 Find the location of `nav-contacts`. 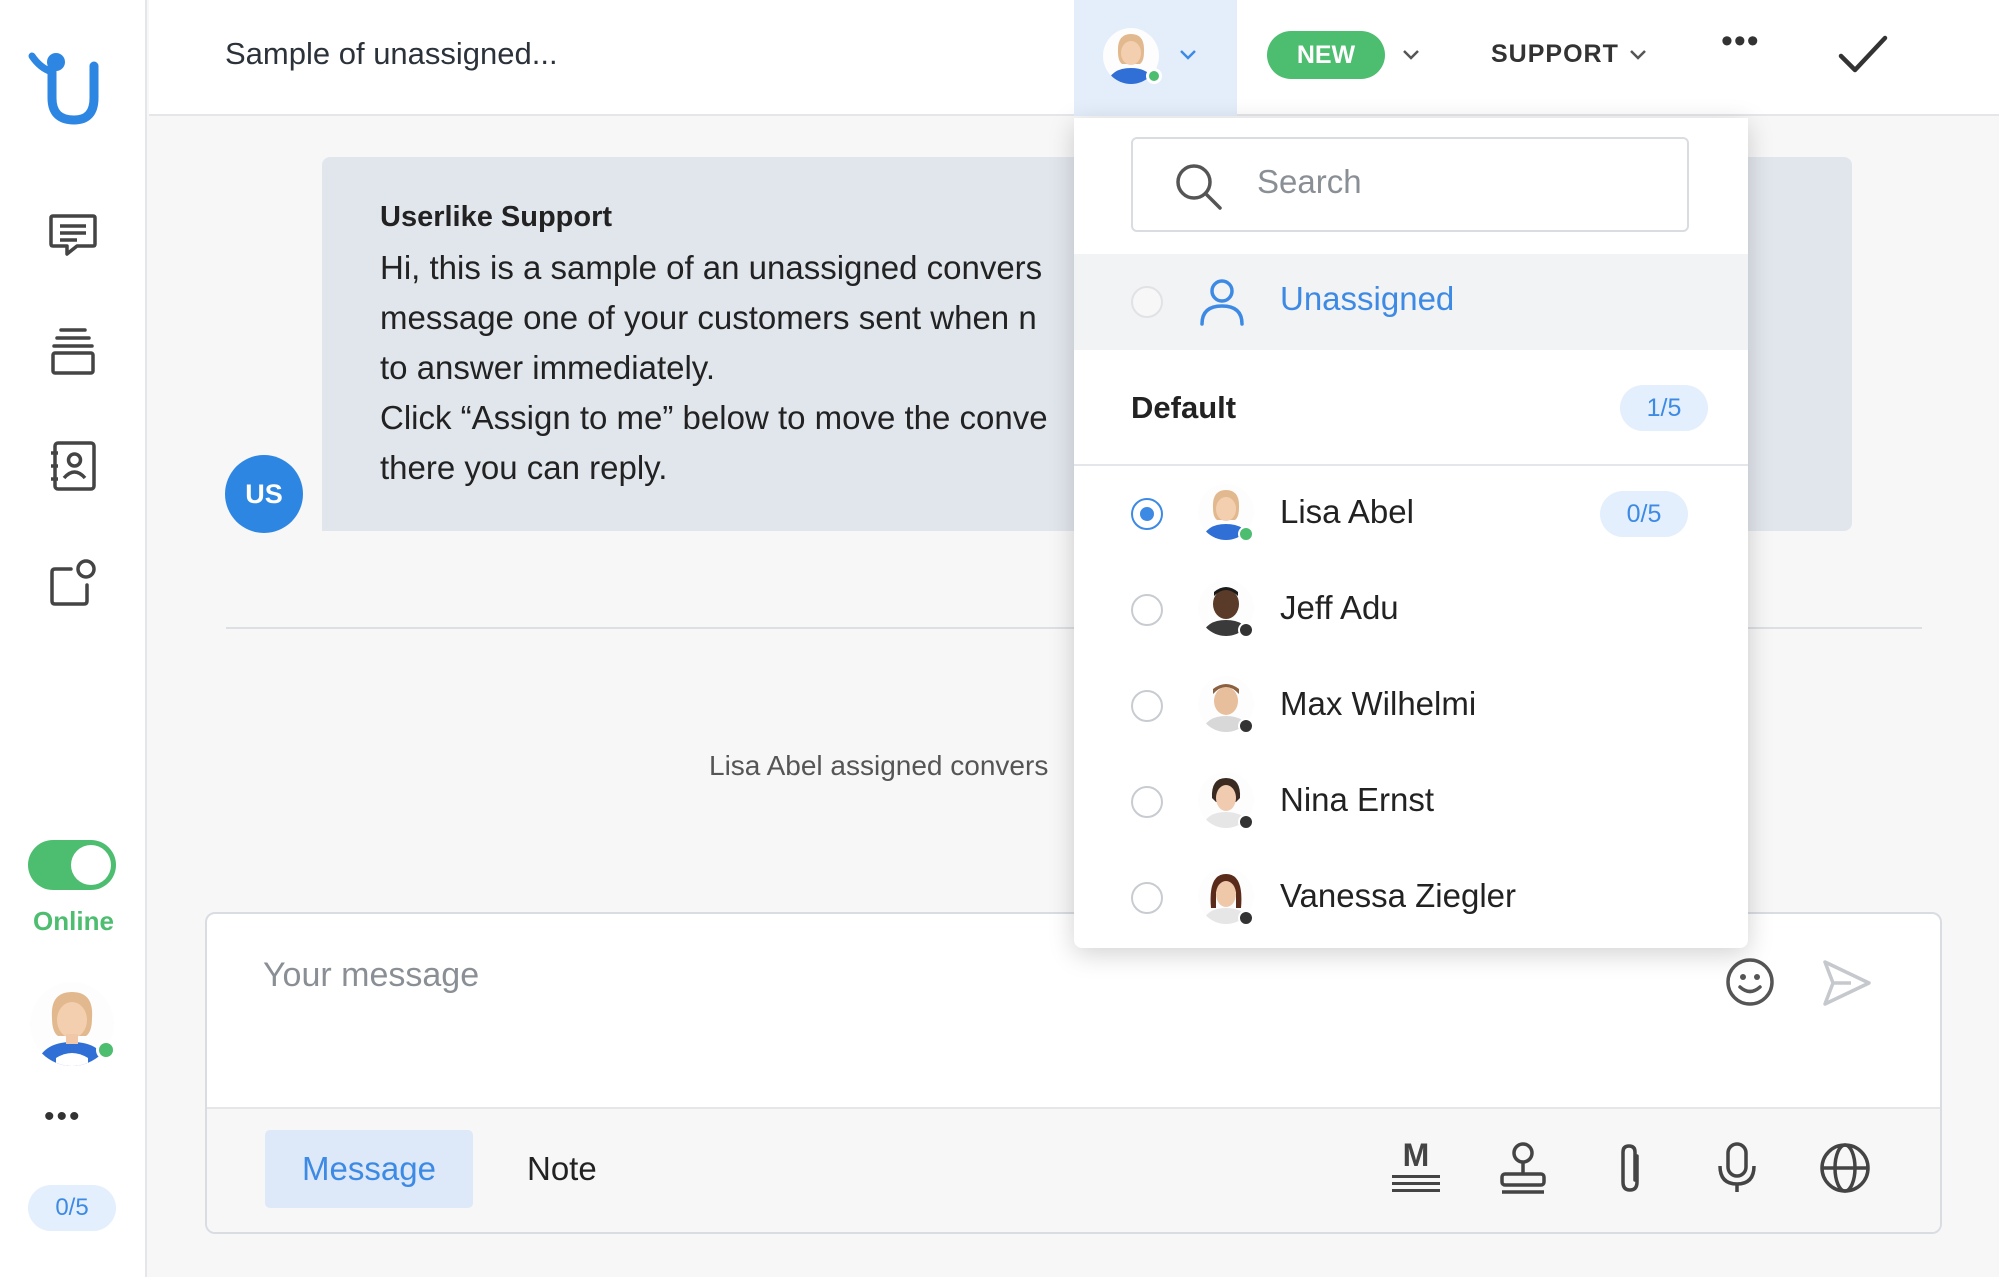

nav-contacts is located at coordinates (73, 466).